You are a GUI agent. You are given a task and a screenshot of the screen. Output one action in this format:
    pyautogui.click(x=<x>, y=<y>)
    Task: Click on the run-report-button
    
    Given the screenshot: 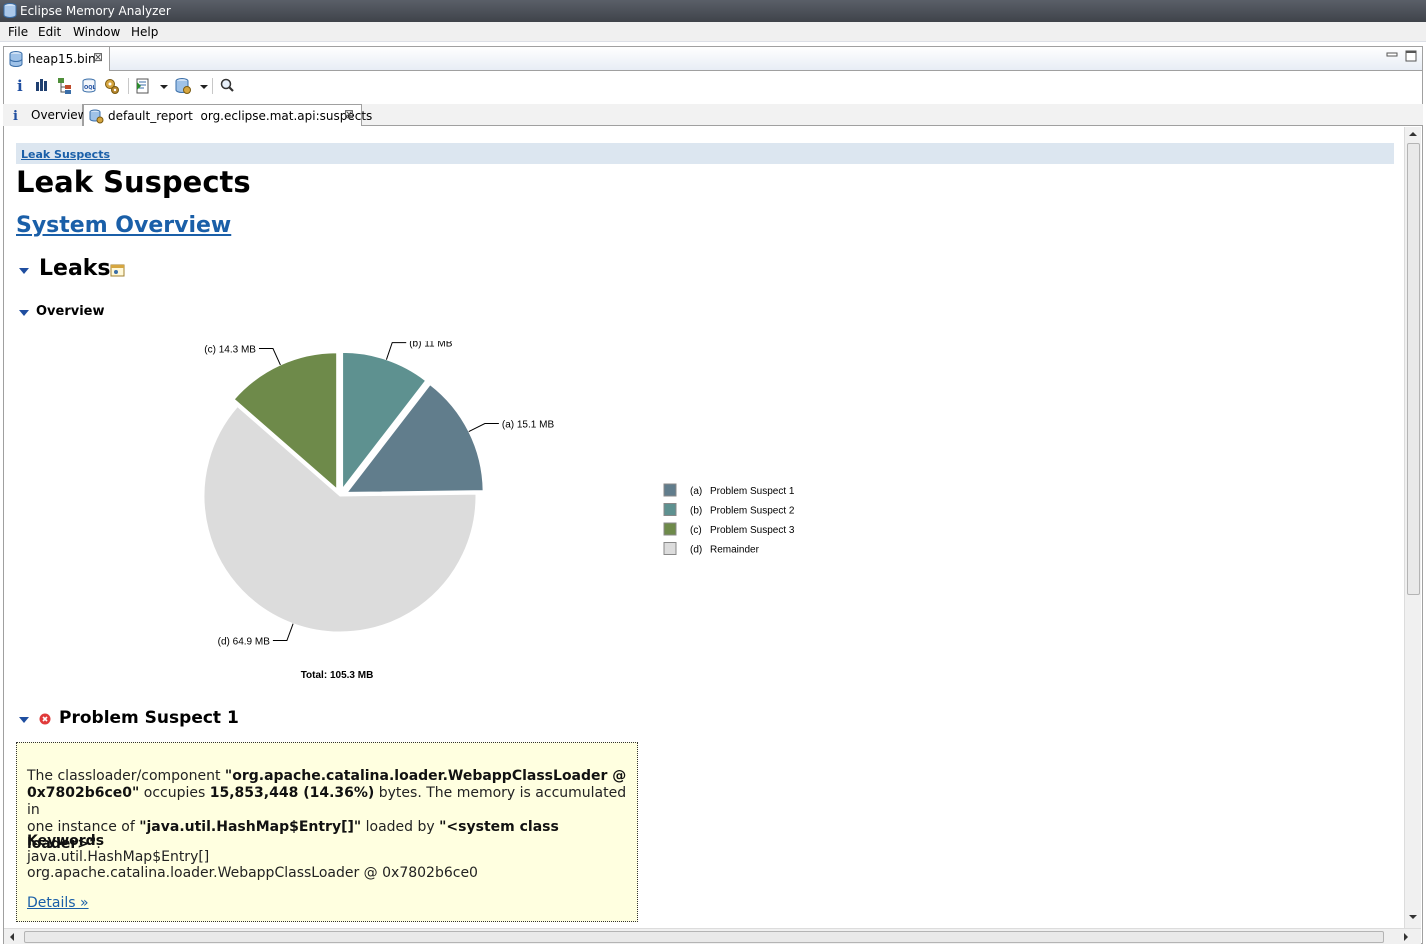 What is the action you would take?
    pyautogui.click(x=143, y=86)
    